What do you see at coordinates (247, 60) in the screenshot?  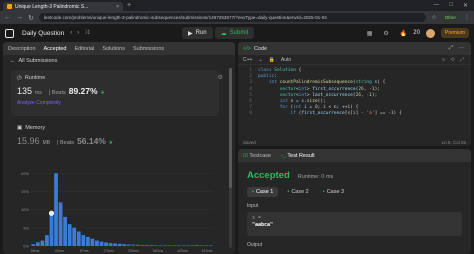 I see `language-select: C++` at bounding box center [247, 60].